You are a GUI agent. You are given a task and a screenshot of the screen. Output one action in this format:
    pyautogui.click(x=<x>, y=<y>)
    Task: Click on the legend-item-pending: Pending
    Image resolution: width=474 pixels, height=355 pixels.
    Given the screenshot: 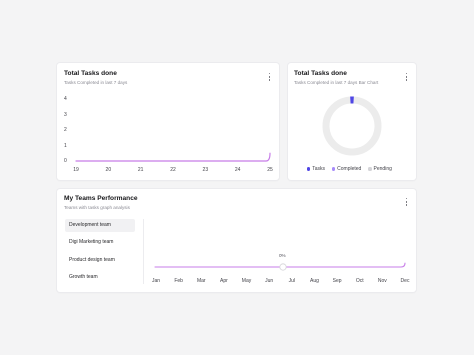 What is the action you would take?
    pyautogui.click(x=380, y=169)
    